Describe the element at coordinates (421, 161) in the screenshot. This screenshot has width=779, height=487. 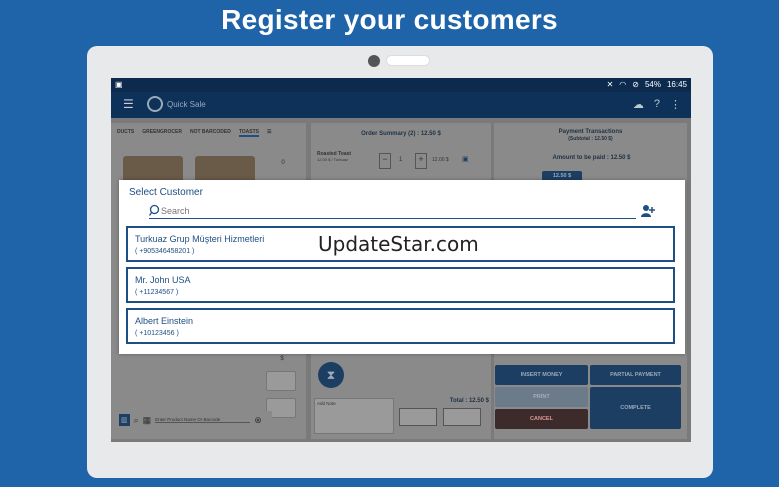
I see `increase-qty-button: +` at that location.